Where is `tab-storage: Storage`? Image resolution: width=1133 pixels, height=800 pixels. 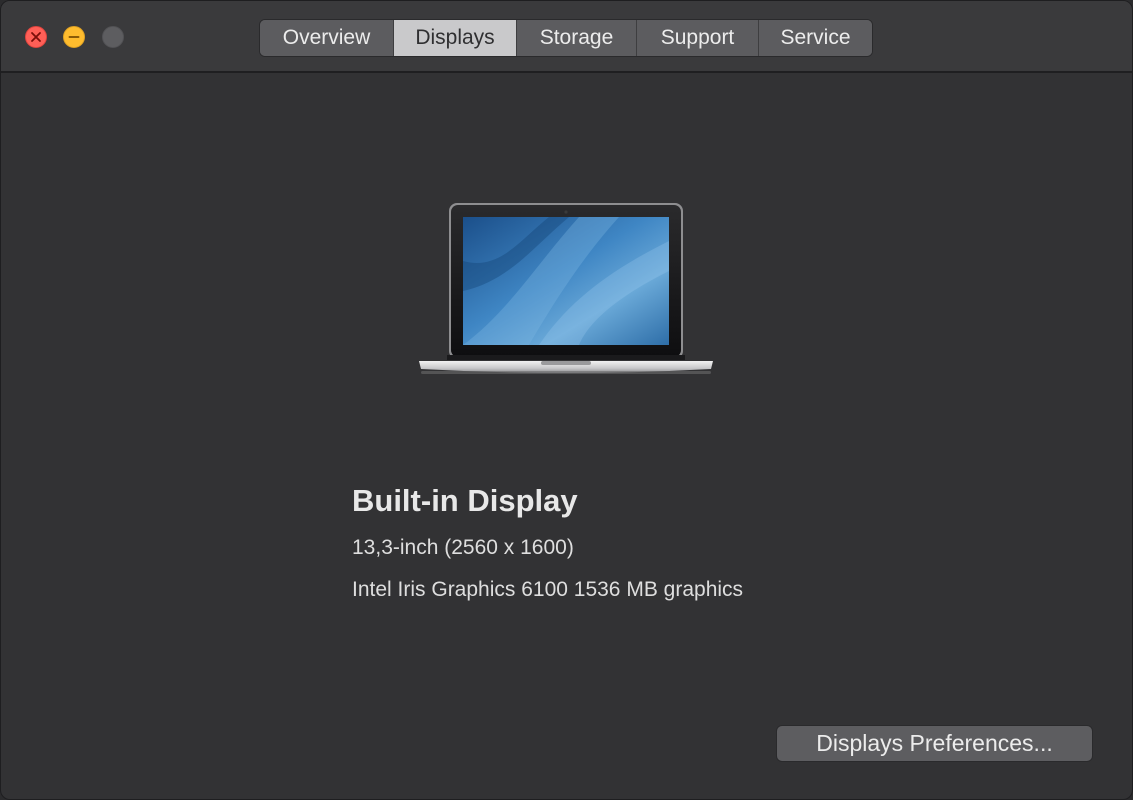
tab-storage: Storage is located at coordinates (577, 38).